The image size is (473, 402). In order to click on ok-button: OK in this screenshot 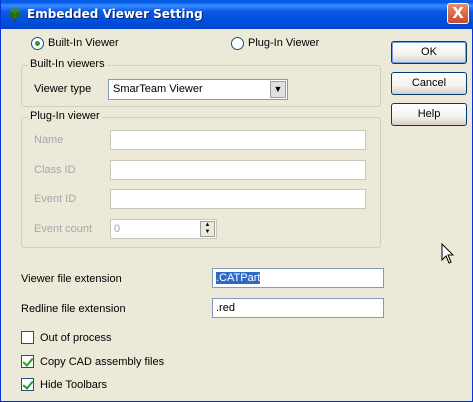, I will do `click(429, 52)`.